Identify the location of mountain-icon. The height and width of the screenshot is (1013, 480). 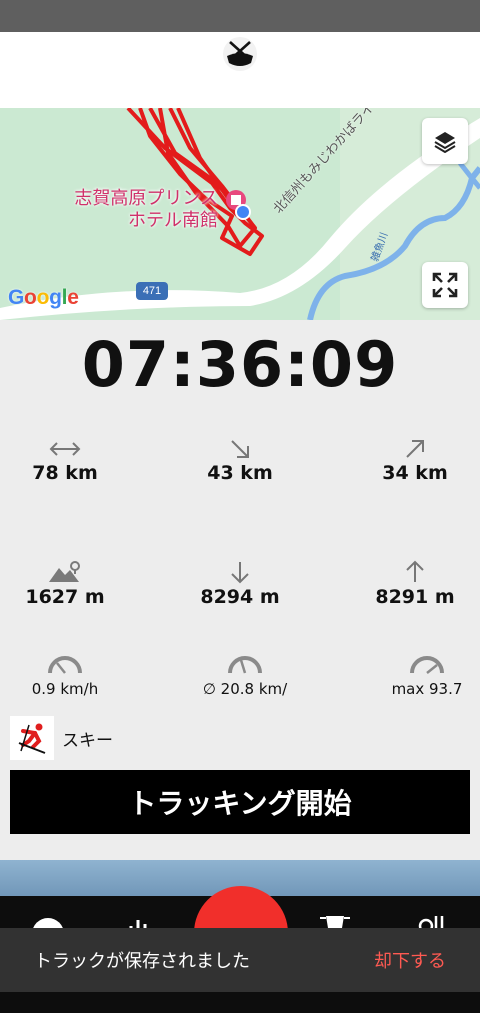
(64, 571).